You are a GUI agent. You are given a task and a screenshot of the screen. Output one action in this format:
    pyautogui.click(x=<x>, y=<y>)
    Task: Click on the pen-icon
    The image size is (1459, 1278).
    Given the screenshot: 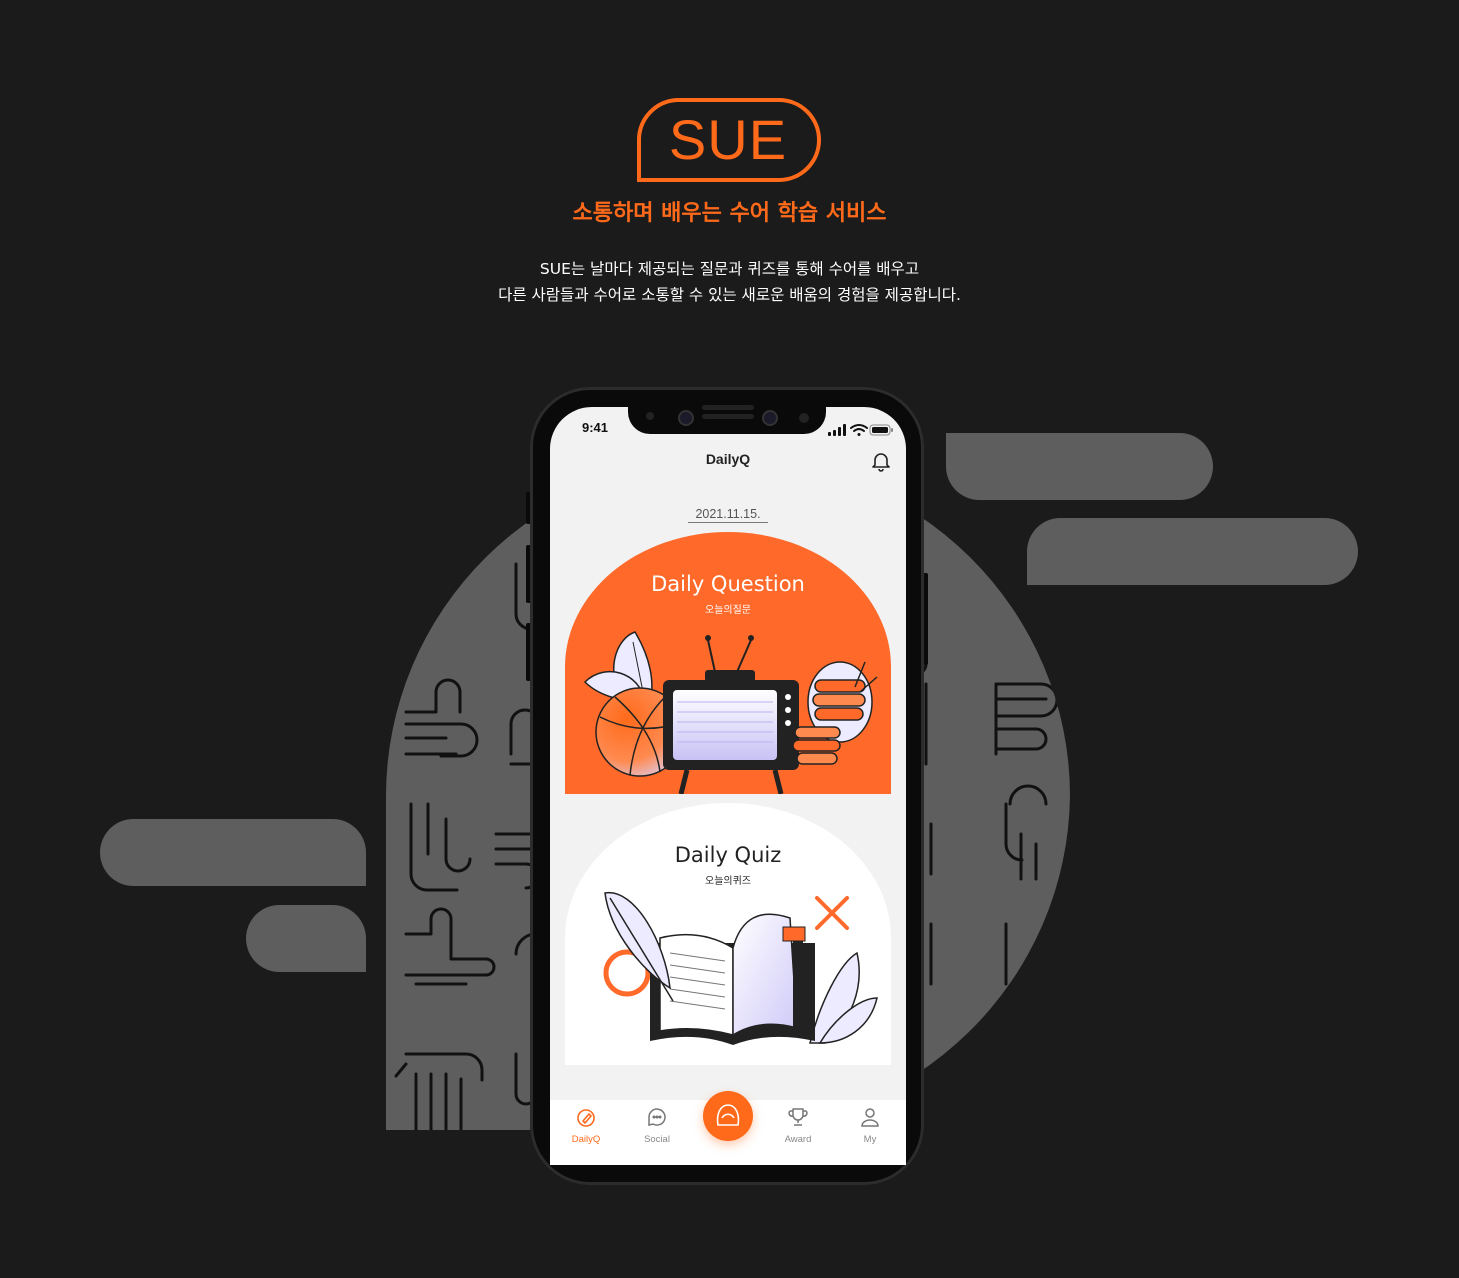 What is the action you would take?
    pyautogui.click(x=586, y=1118)
    